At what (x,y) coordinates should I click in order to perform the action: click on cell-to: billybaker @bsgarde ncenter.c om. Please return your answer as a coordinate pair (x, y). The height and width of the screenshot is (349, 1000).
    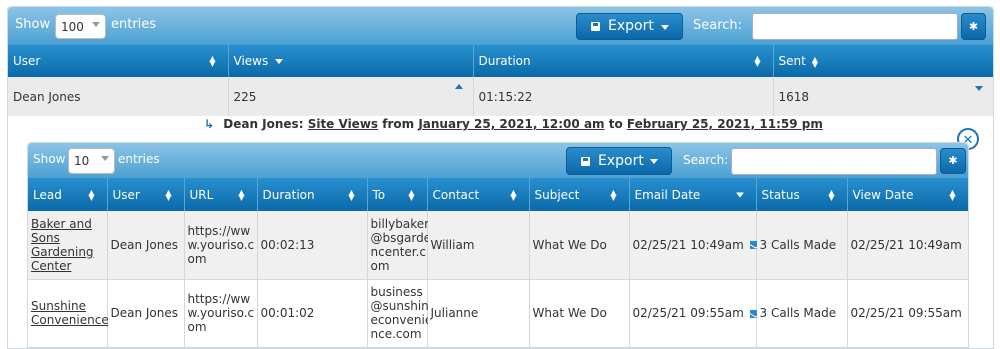
    Looking at the image, I should click on (399, 245).